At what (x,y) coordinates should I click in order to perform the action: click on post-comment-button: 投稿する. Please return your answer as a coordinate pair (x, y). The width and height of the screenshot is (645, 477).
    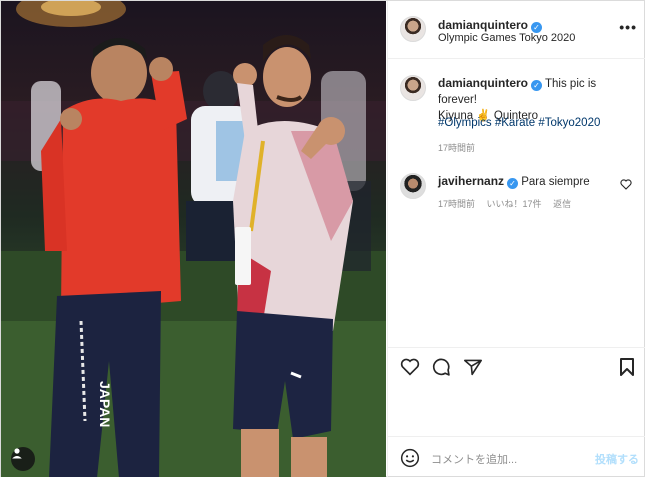
    Looking at the image, I should click on (617, 459).